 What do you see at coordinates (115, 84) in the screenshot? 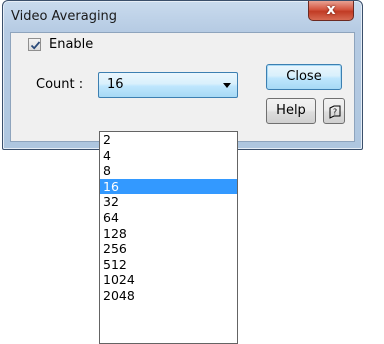
I see `count-selected-value: 16` at bounding box center [115, 84].